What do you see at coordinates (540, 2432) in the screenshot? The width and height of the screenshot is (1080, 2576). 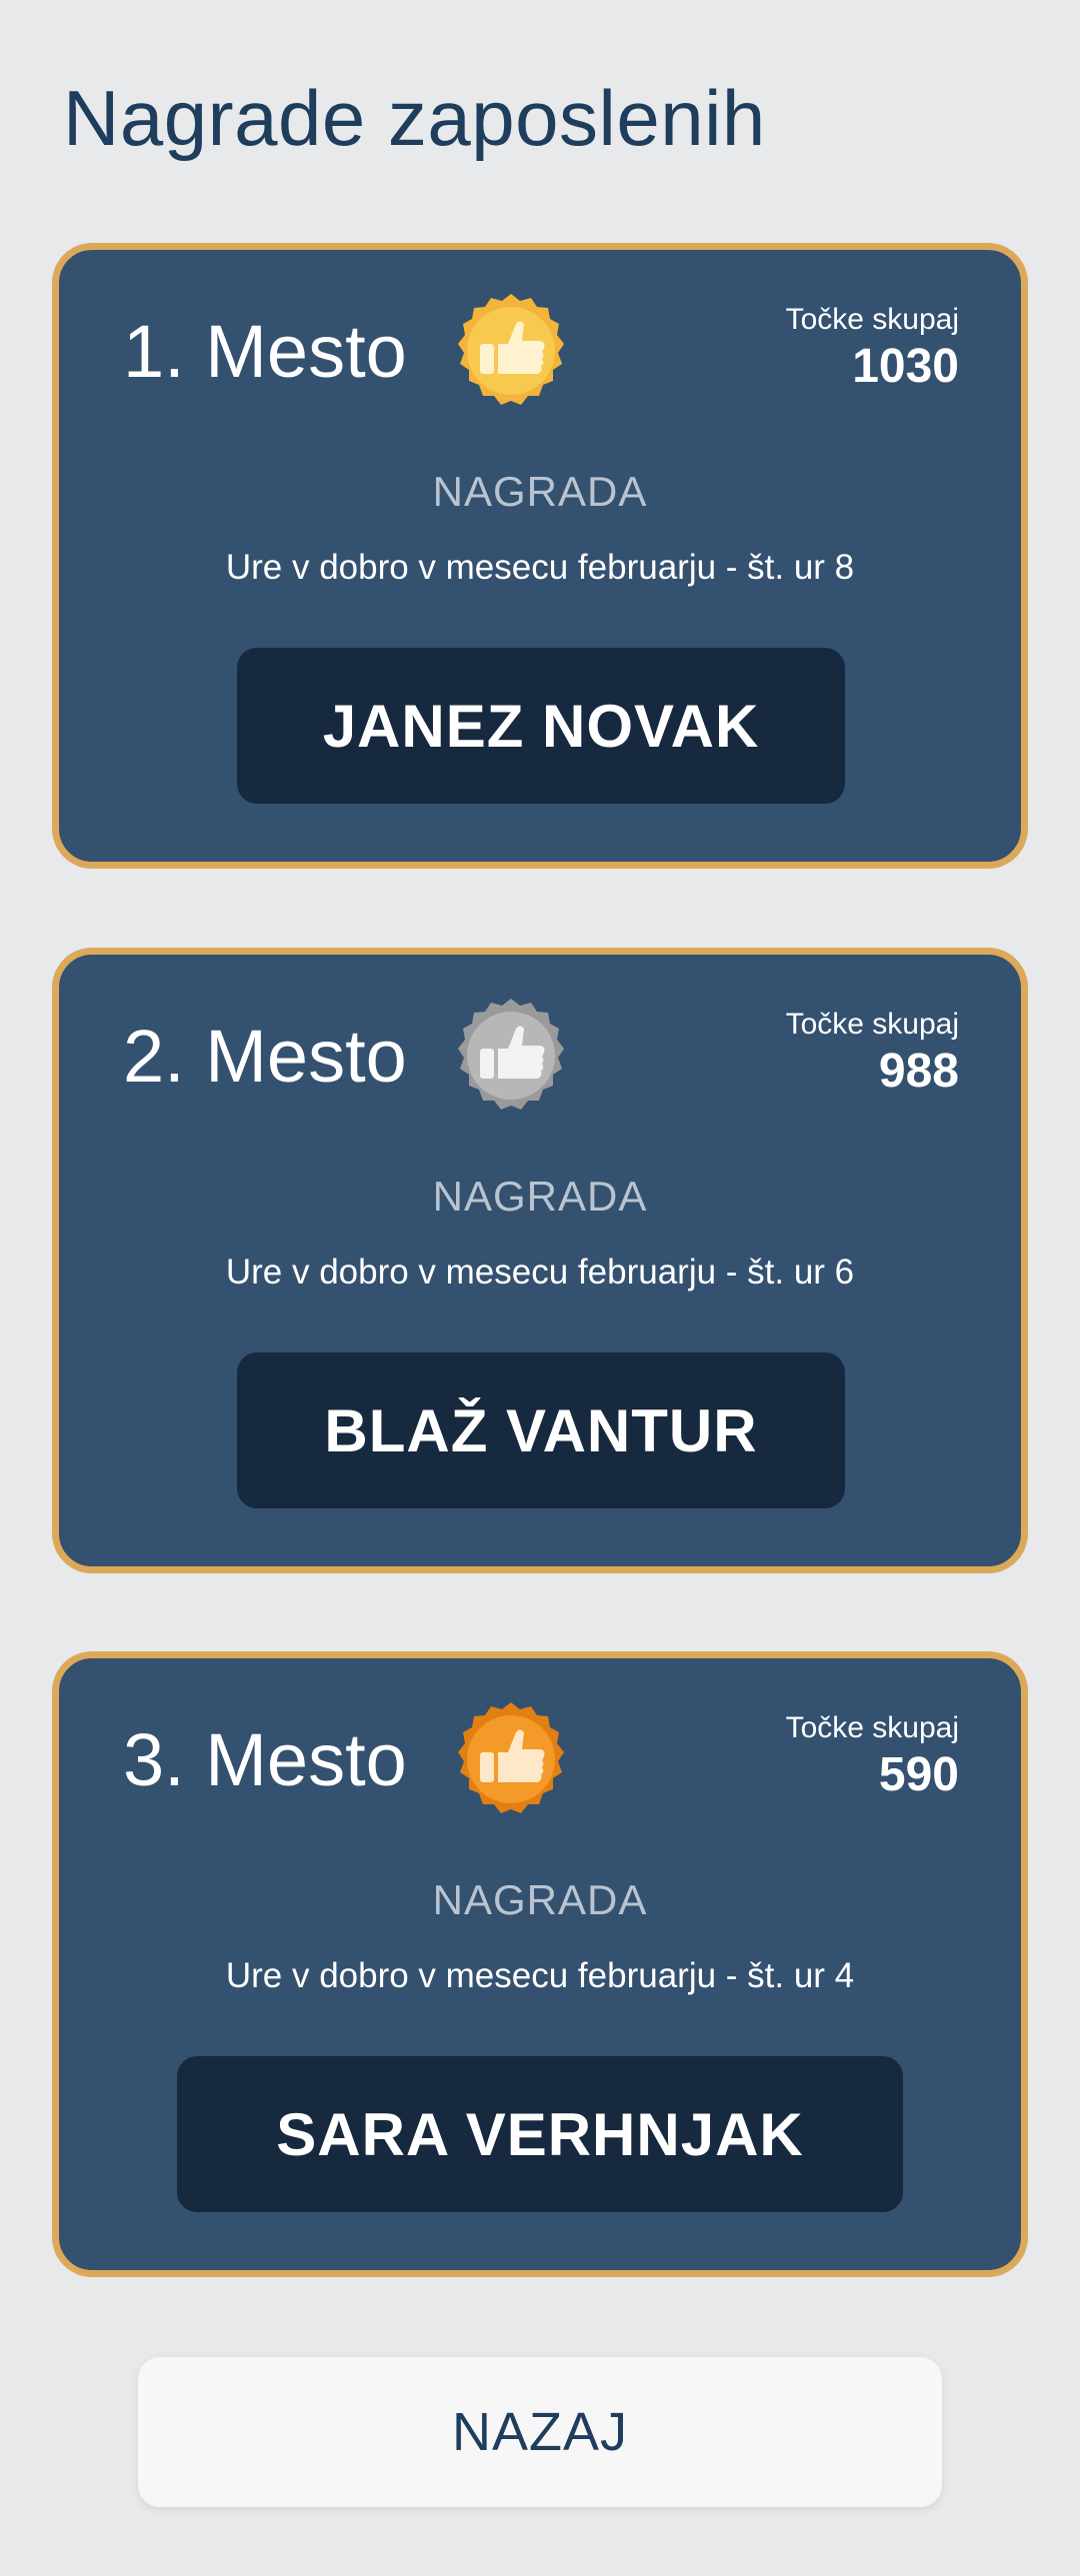 I see `back-button: NAZAJ` at bounding box center [540, 2432].